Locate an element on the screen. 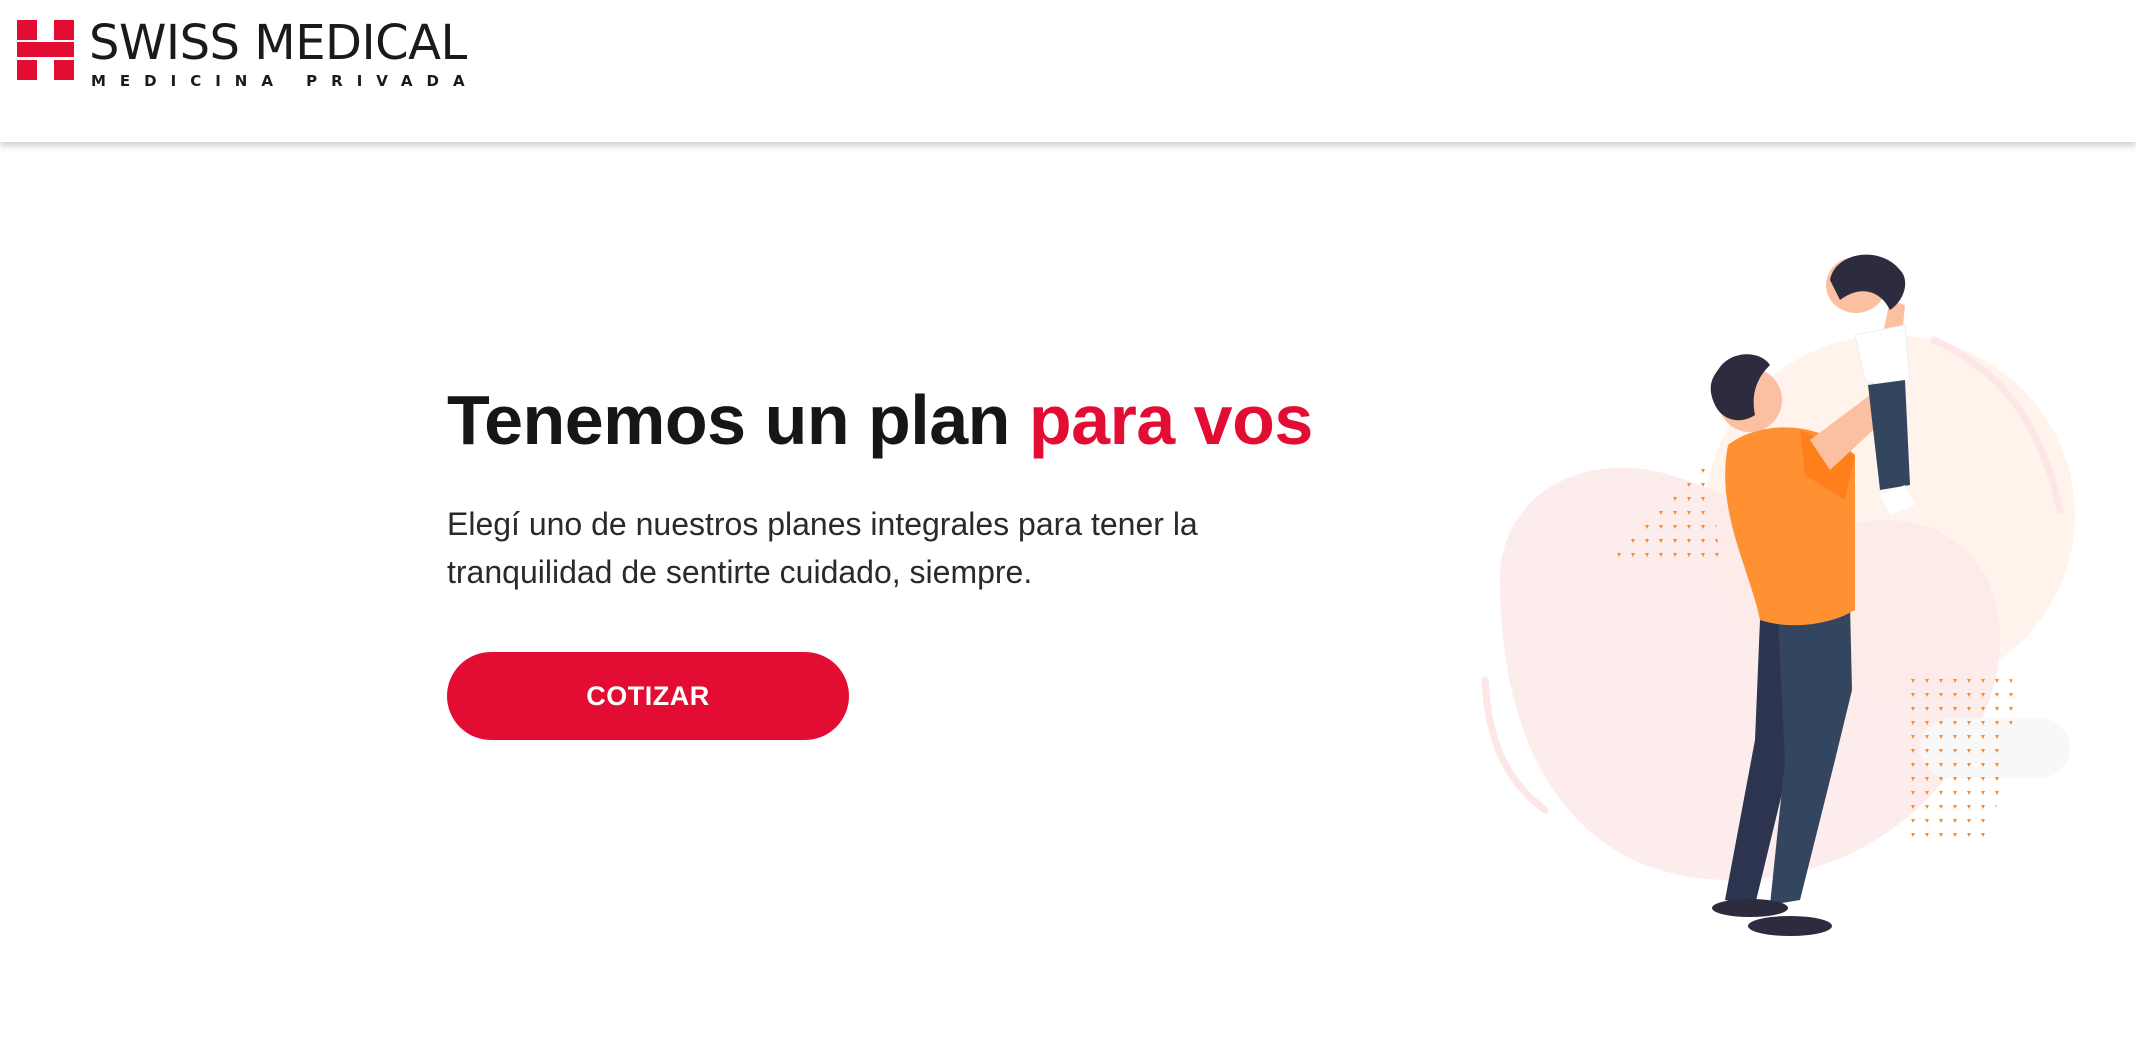 This screenshot has height=1056, width=2136. brand-wordmark: SWISS MEDICAL MEDICINA PRIVADA is located at coordinates (284, 52).